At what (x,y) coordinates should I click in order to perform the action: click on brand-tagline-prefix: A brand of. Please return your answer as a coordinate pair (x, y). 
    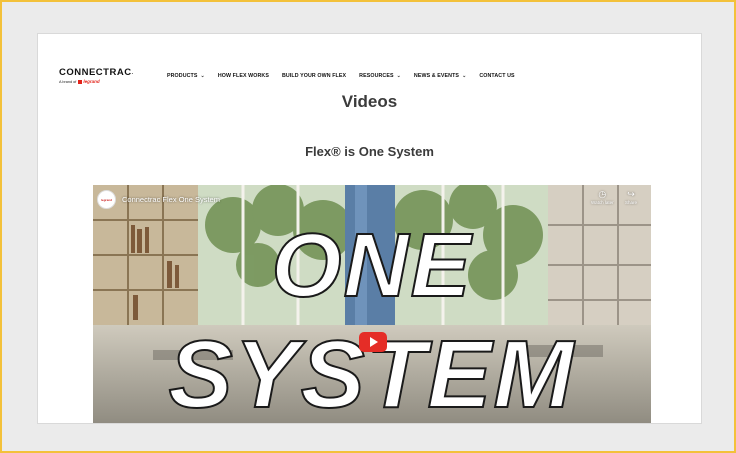
    Looking at the image, I should click on (68, 82).